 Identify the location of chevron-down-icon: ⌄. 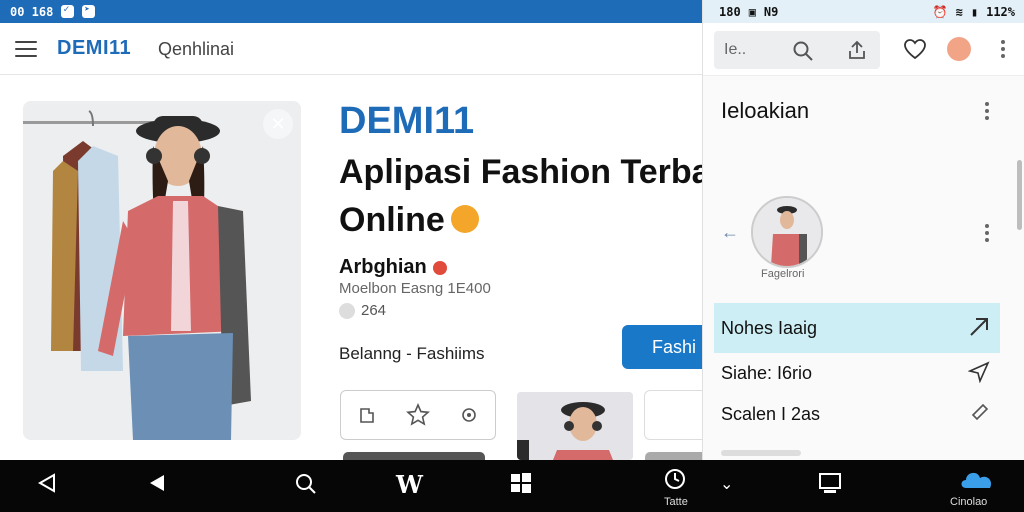
(726, 484).